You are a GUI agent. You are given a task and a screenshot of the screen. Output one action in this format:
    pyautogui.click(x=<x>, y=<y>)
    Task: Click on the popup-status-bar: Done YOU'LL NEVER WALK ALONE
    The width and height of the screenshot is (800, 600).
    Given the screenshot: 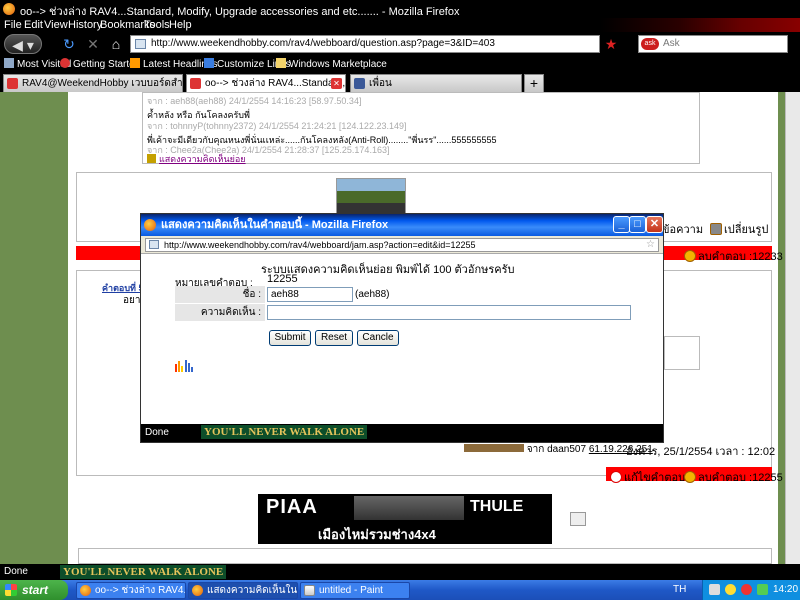 What is the action you would take?
    pyautogui.click(x=402, y=433)
    